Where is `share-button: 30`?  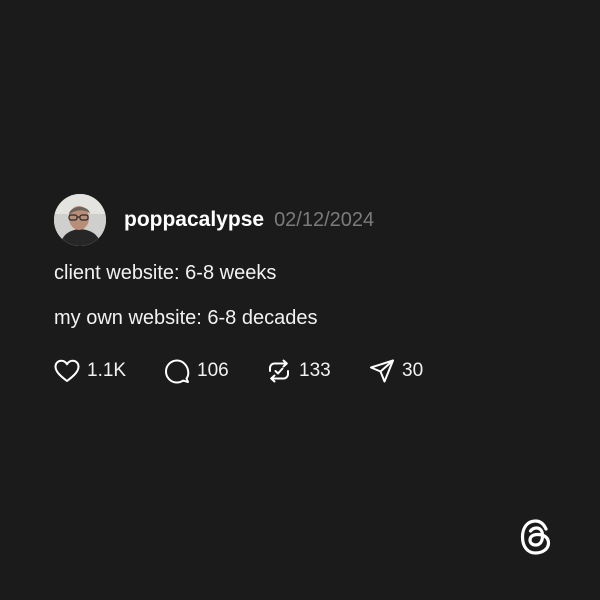
share-button: 30 is located at coordinates (396, 371).